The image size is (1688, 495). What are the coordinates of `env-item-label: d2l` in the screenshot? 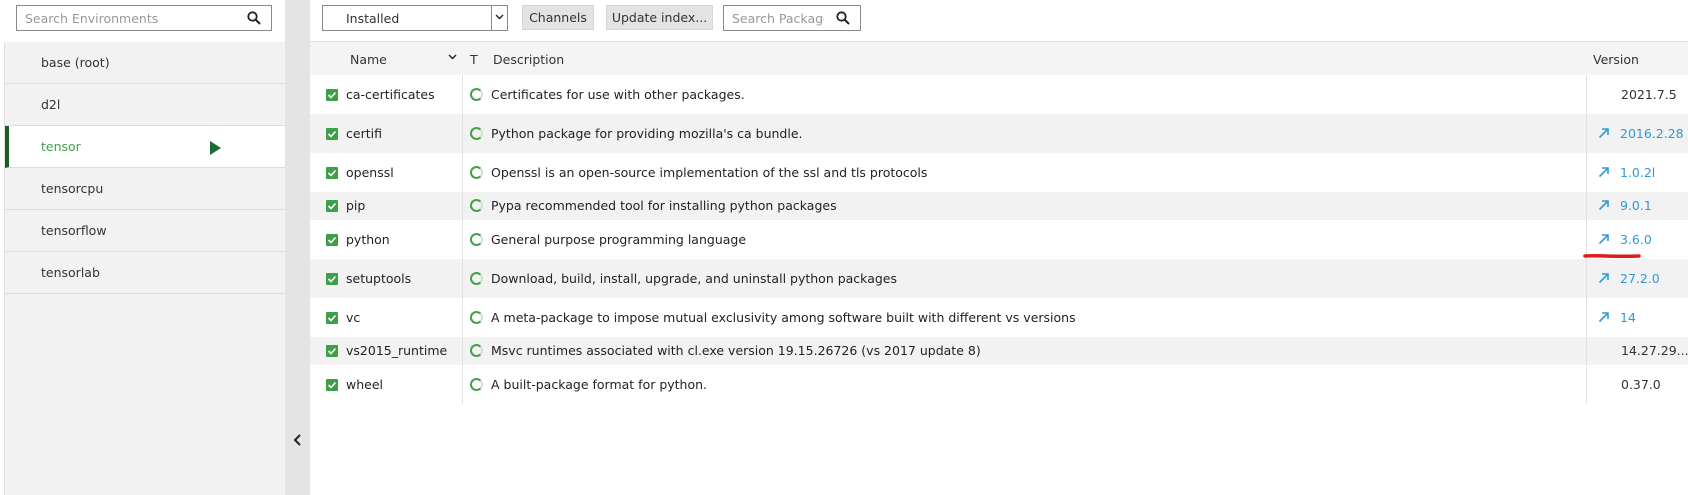 It's located at (51, 104).